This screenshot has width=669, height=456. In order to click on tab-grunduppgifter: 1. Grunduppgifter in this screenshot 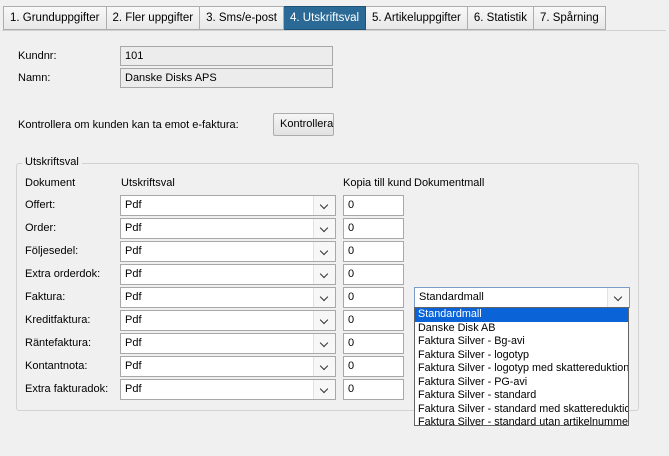, I will do `click(55, 18)`.